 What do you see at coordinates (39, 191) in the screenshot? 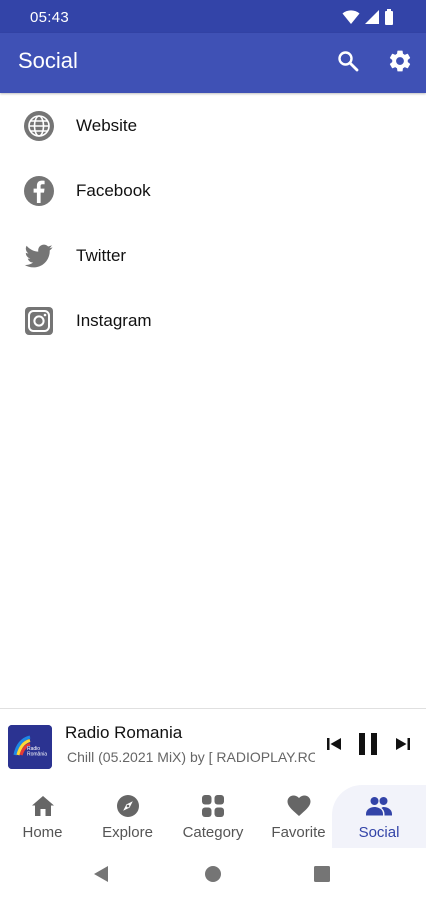
I see `facebook-icon` at bounding box center [39, 191].